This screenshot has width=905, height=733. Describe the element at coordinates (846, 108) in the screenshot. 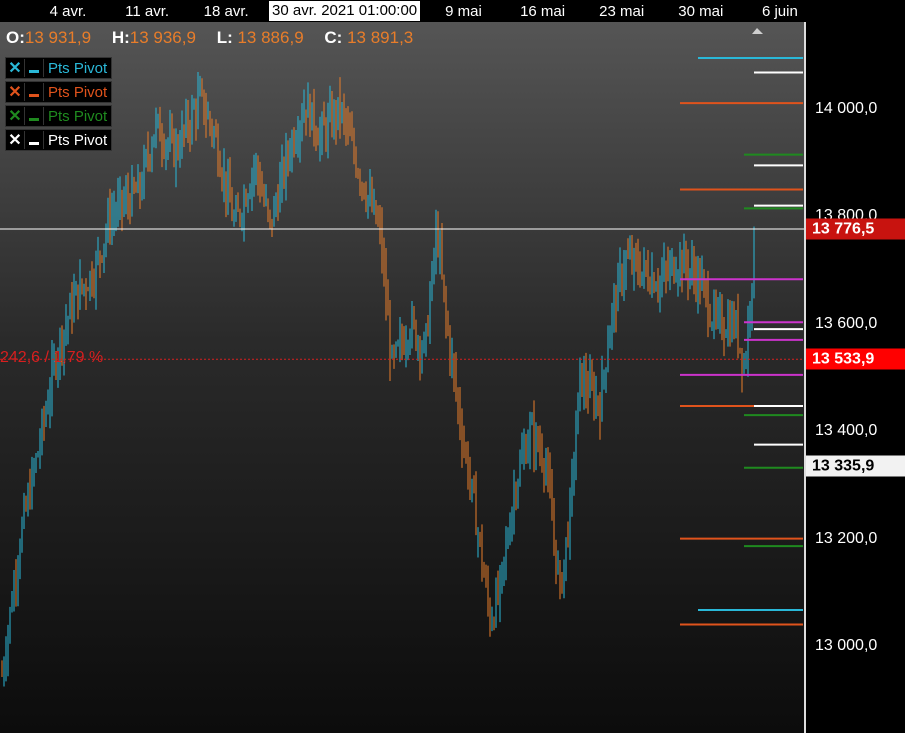

I see `price-tick-label: 14 000,0` at that location.